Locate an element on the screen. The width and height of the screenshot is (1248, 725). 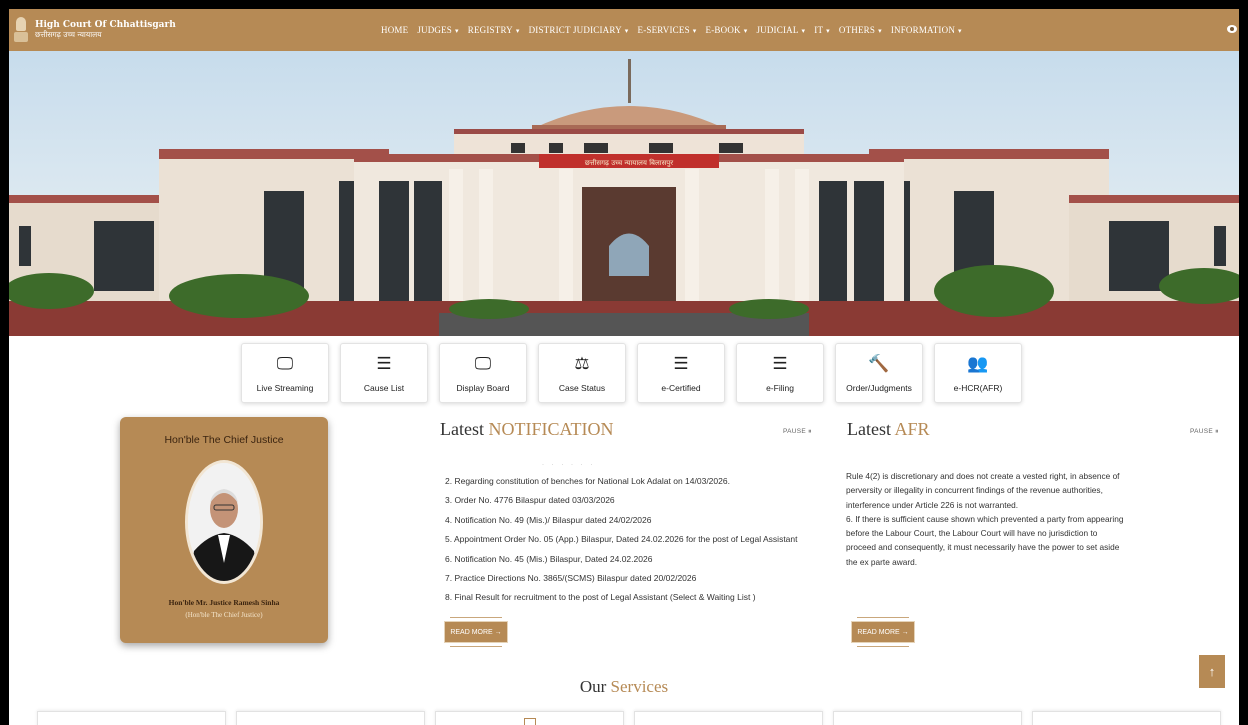
emblem-icon is located at coordinates (21, 30).